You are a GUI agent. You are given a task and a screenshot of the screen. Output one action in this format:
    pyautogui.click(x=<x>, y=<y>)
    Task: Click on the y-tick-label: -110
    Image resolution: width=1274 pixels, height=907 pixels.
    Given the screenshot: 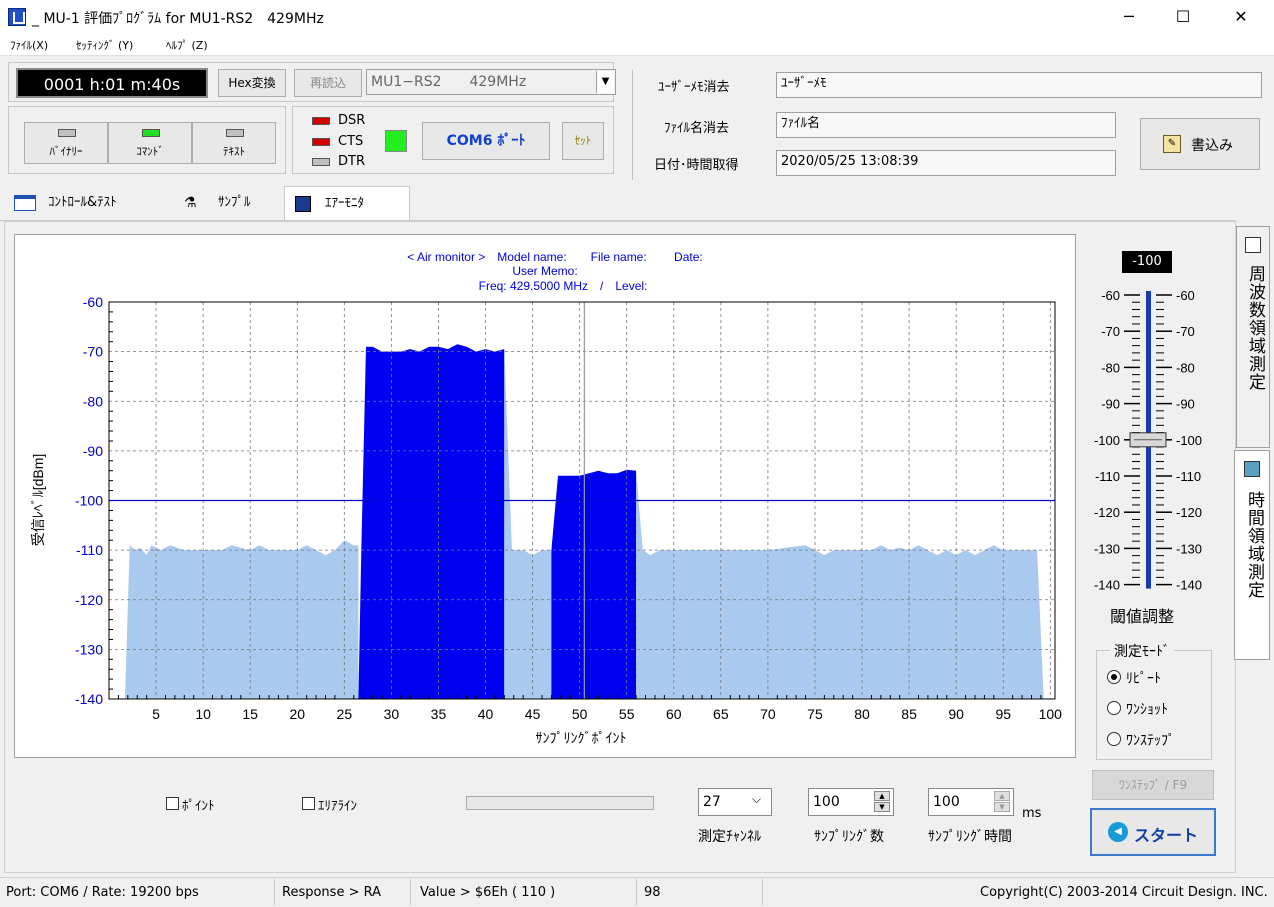 What is the action you would take?
    pyautogui.click(x=89, y=550)
    